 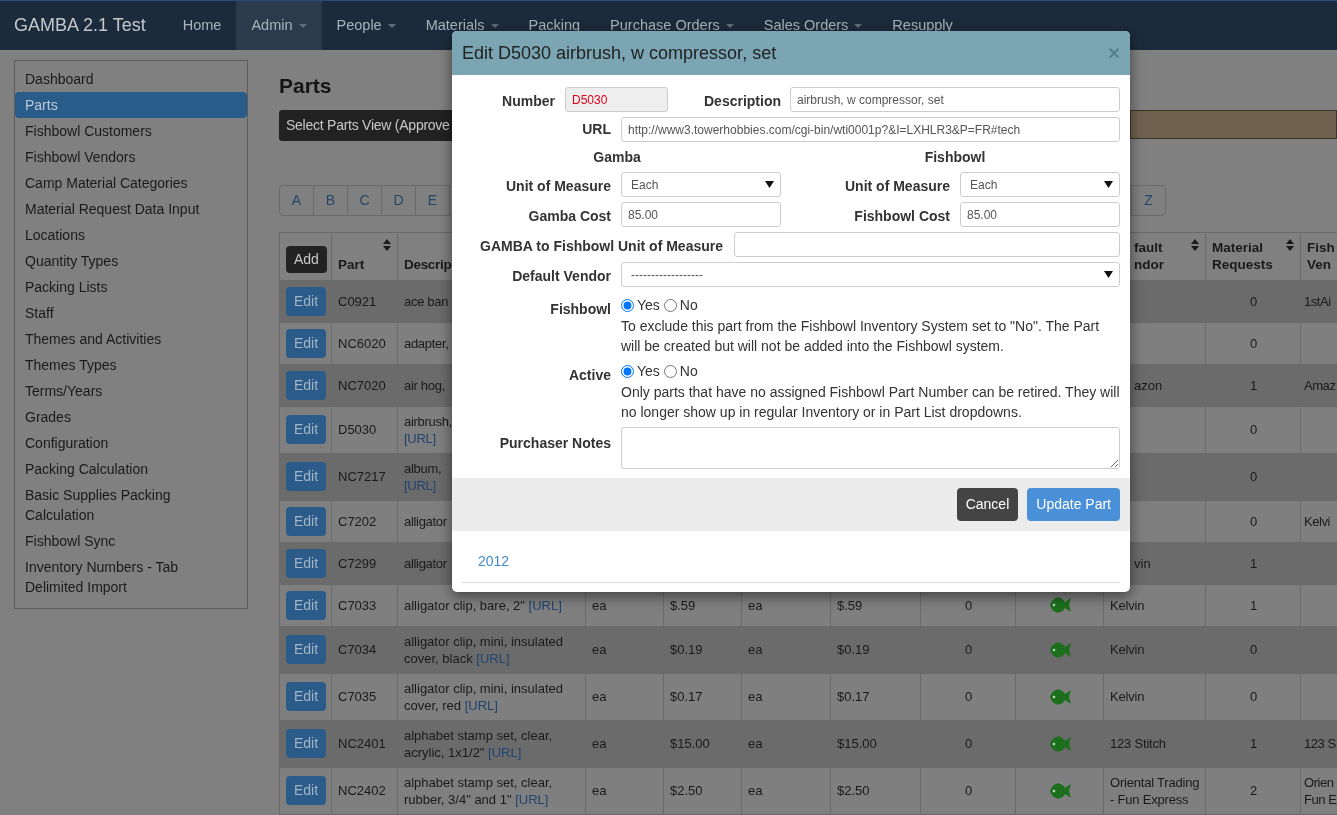 I want to click on description-field: airbrush, w compressor, set, so click(x=955, y=99).